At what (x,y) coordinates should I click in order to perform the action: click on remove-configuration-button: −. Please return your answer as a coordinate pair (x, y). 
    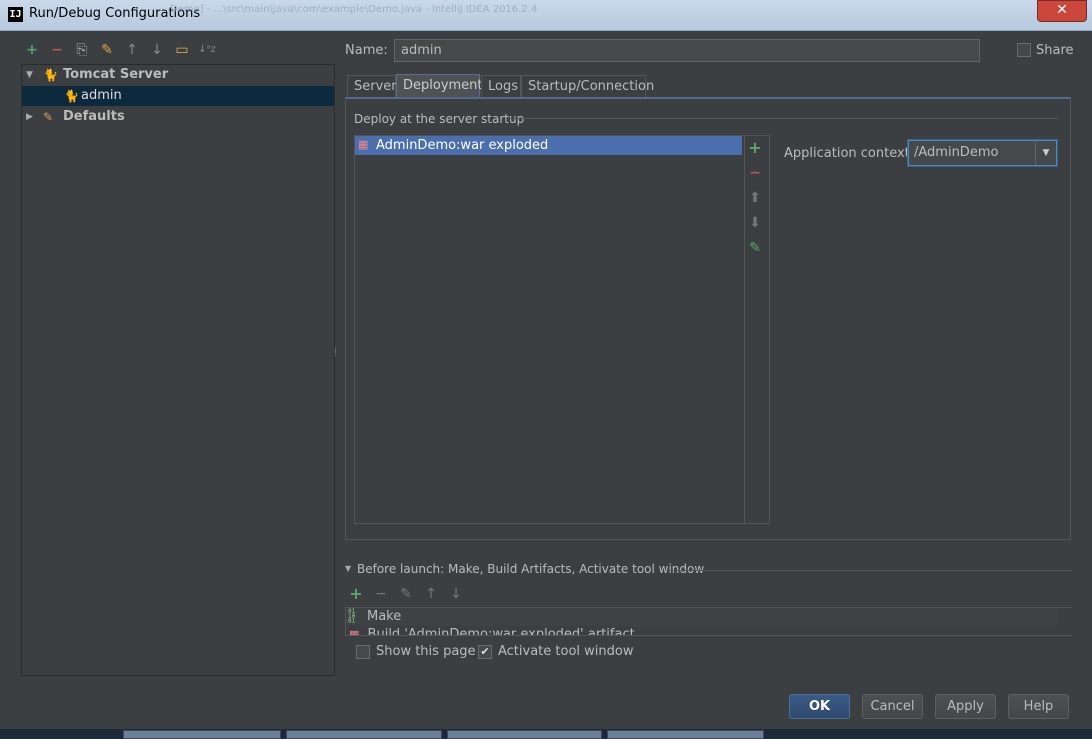
    Looking at the image, I should click on (57, 50).